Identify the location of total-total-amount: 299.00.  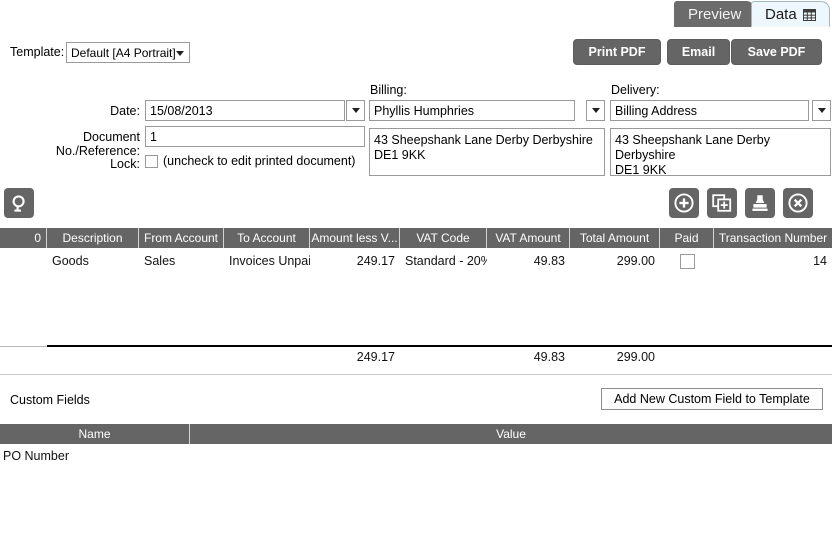
(635, 357).